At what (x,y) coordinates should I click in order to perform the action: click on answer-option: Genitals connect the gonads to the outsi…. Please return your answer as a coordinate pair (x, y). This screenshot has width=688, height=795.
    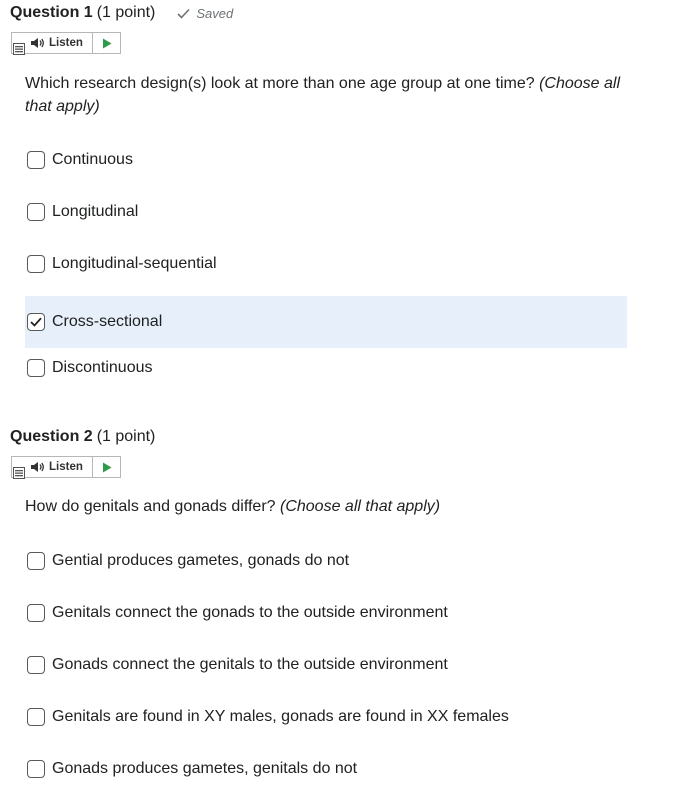
    Looking at the image, I should click on (326, 613).